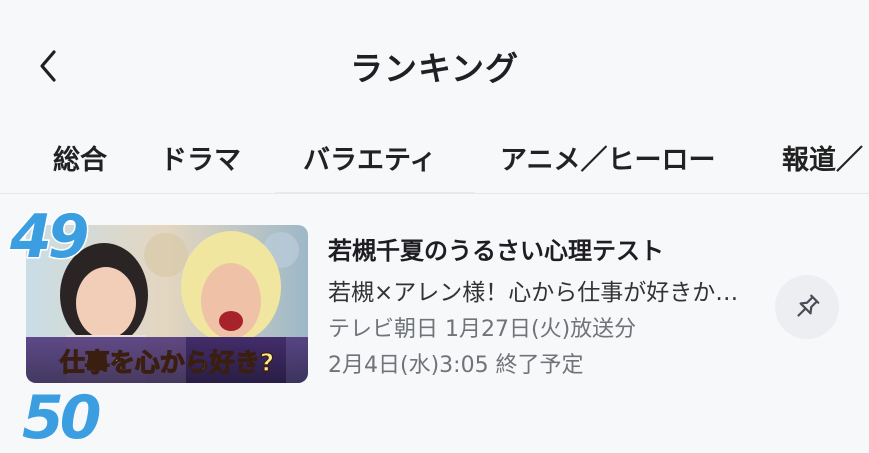 The width and height of the screenshot is (869, 453). I want to click on tab-overall: 総合, so click(80, 157).